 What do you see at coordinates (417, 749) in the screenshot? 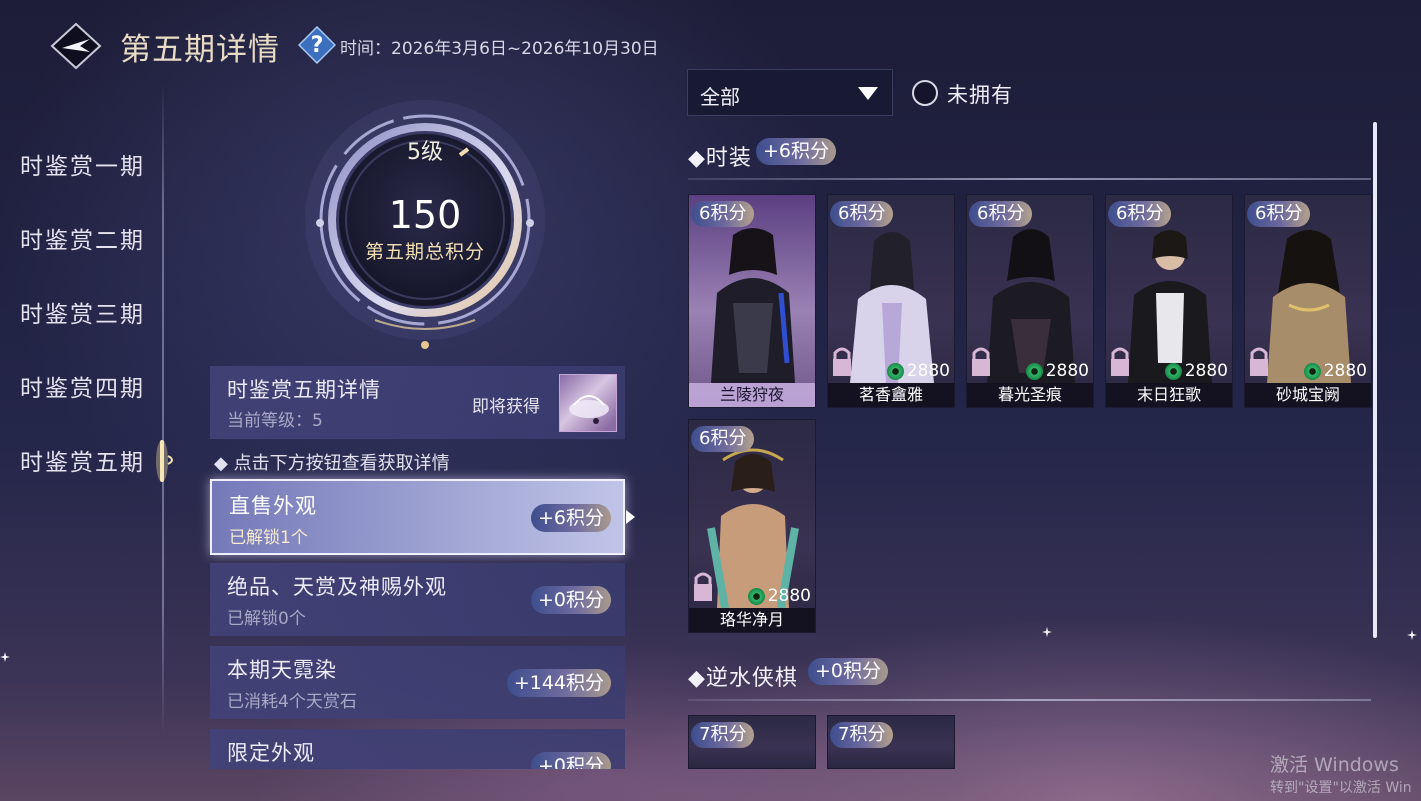
I see `category-limited: 限定外观 +0积分` at bounding box center [417, 749].